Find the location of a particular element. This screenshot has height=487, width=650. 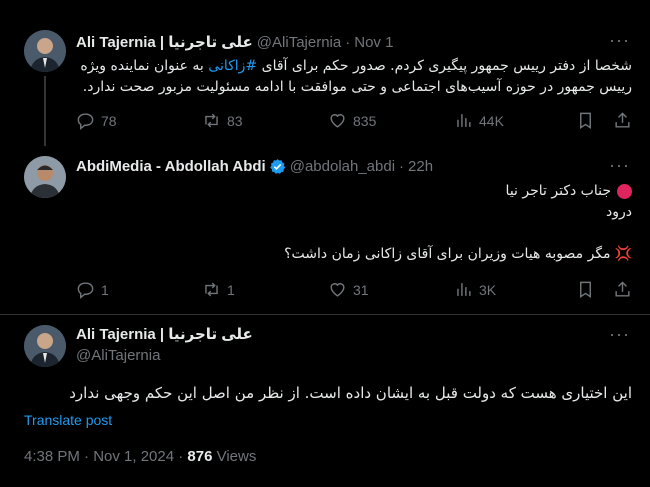

reply-button: 78 is located at coordinates (139, 120).